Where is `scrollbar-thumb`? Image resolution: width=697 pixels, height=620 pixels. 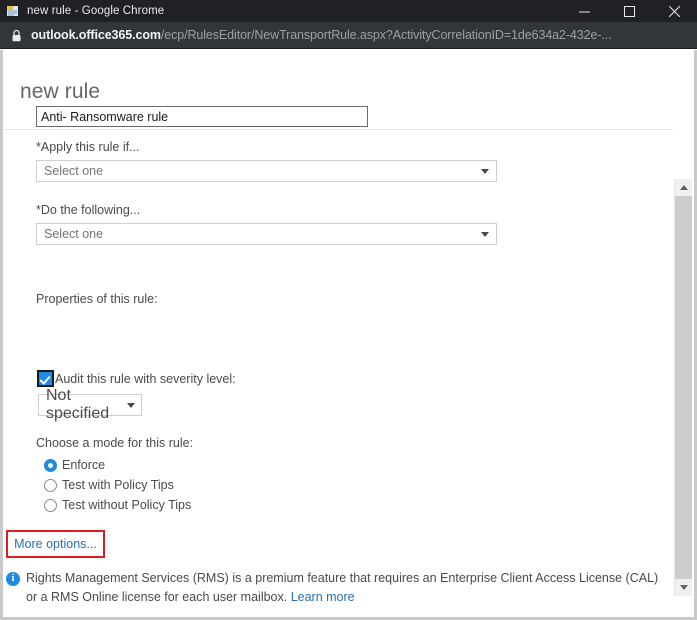 scrollbar-thumb is located at coordinates (683, 387).